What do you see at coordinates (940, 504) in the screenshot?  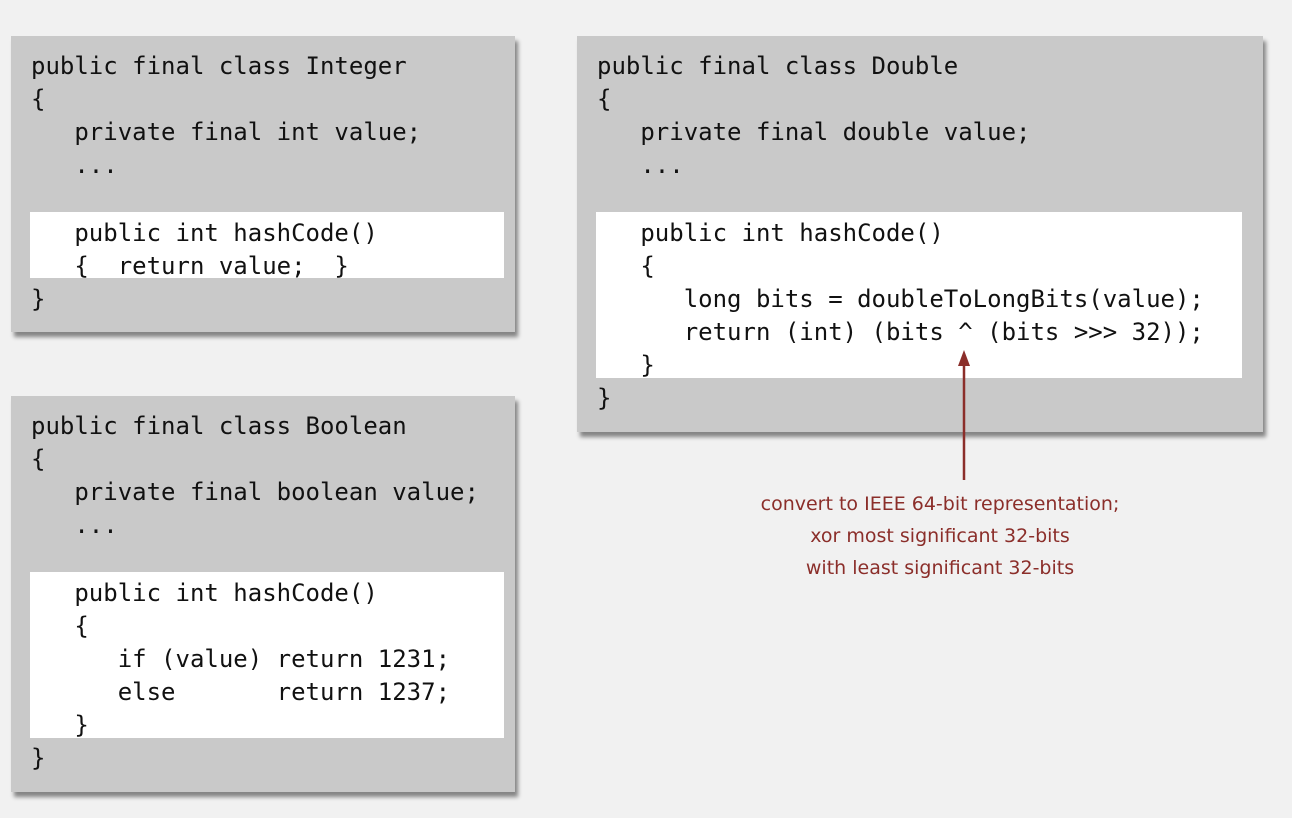 I see `annotation-line: convert to IEEE 64-bit representation;` at bounding box center [940, 504].